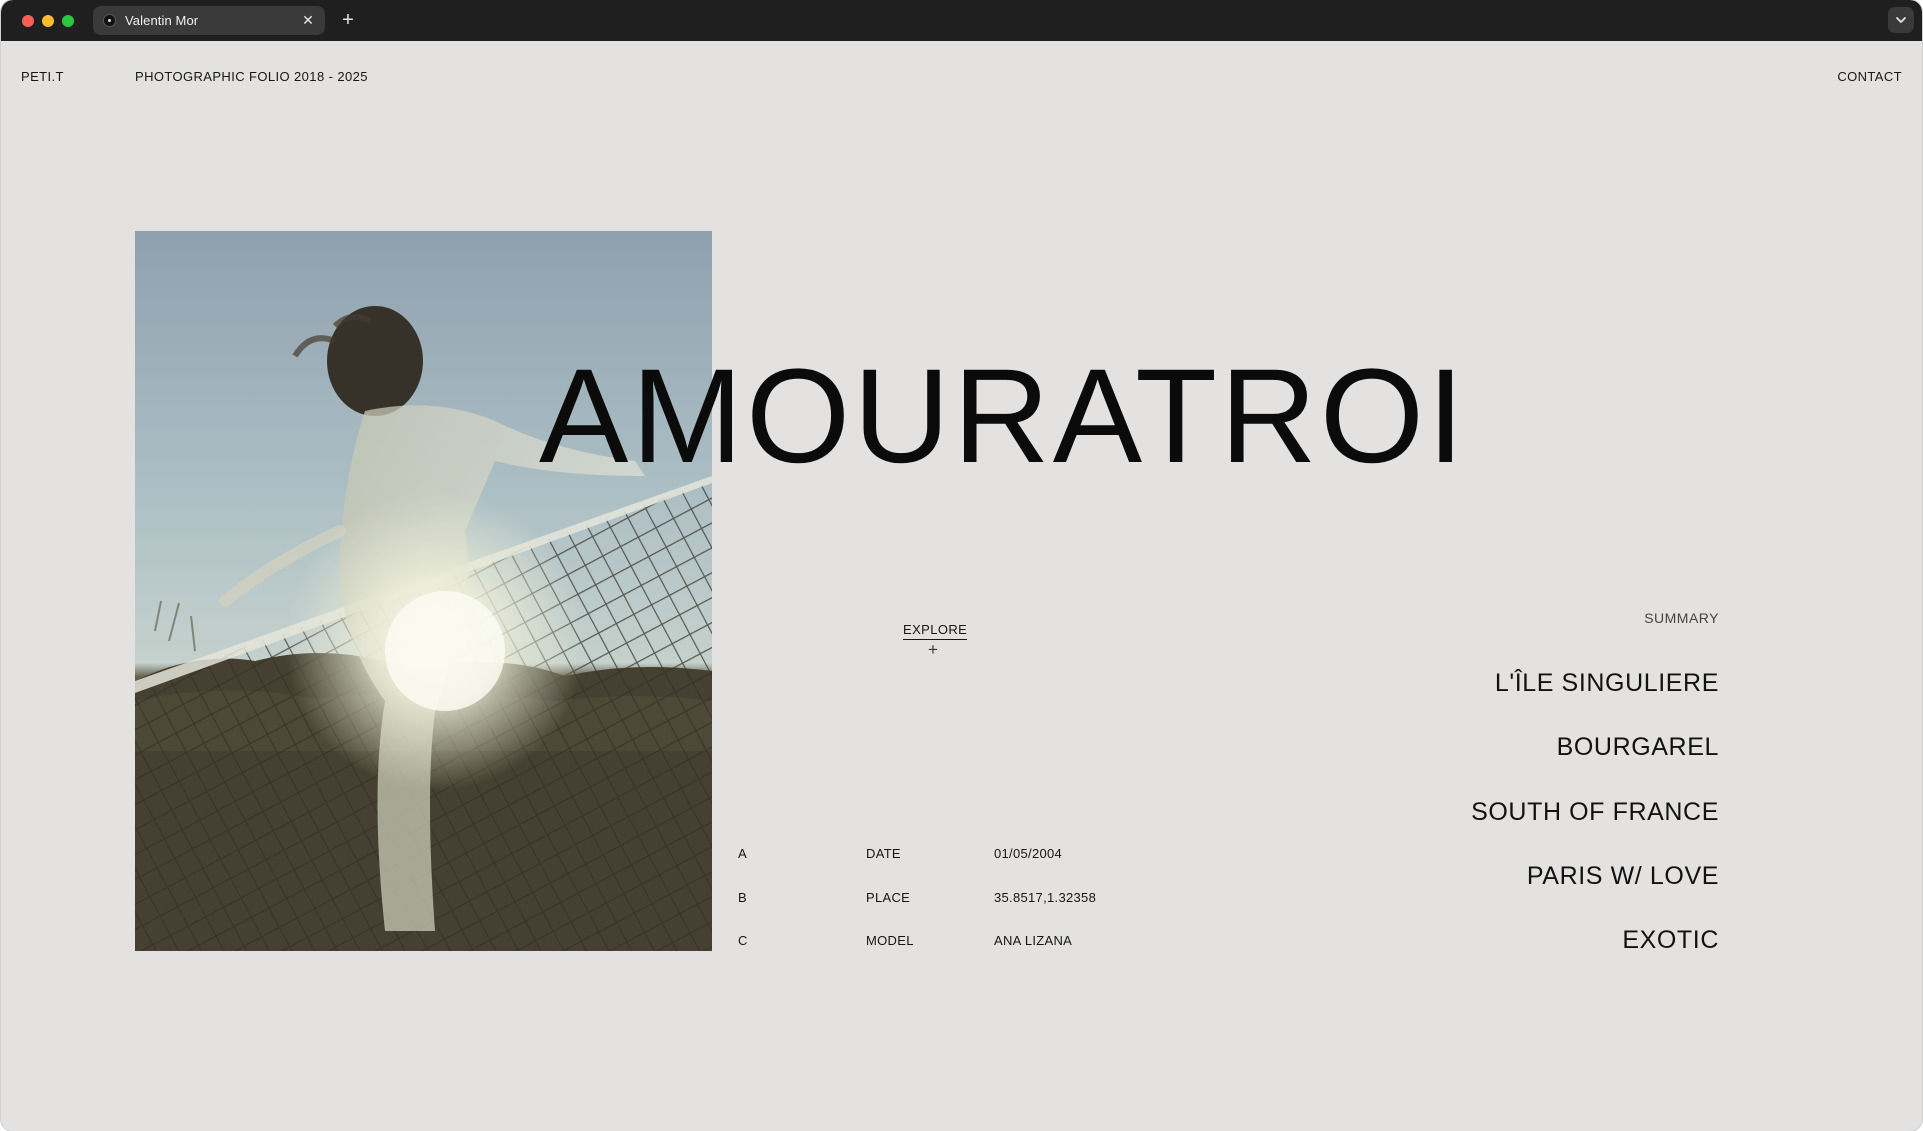 This screenshot has height=1131, width=1923. What do you see at coordinates (162, 20) in the screenshot?
I see `tab-title: Valentin Mor` at bounding box center [162, 20].